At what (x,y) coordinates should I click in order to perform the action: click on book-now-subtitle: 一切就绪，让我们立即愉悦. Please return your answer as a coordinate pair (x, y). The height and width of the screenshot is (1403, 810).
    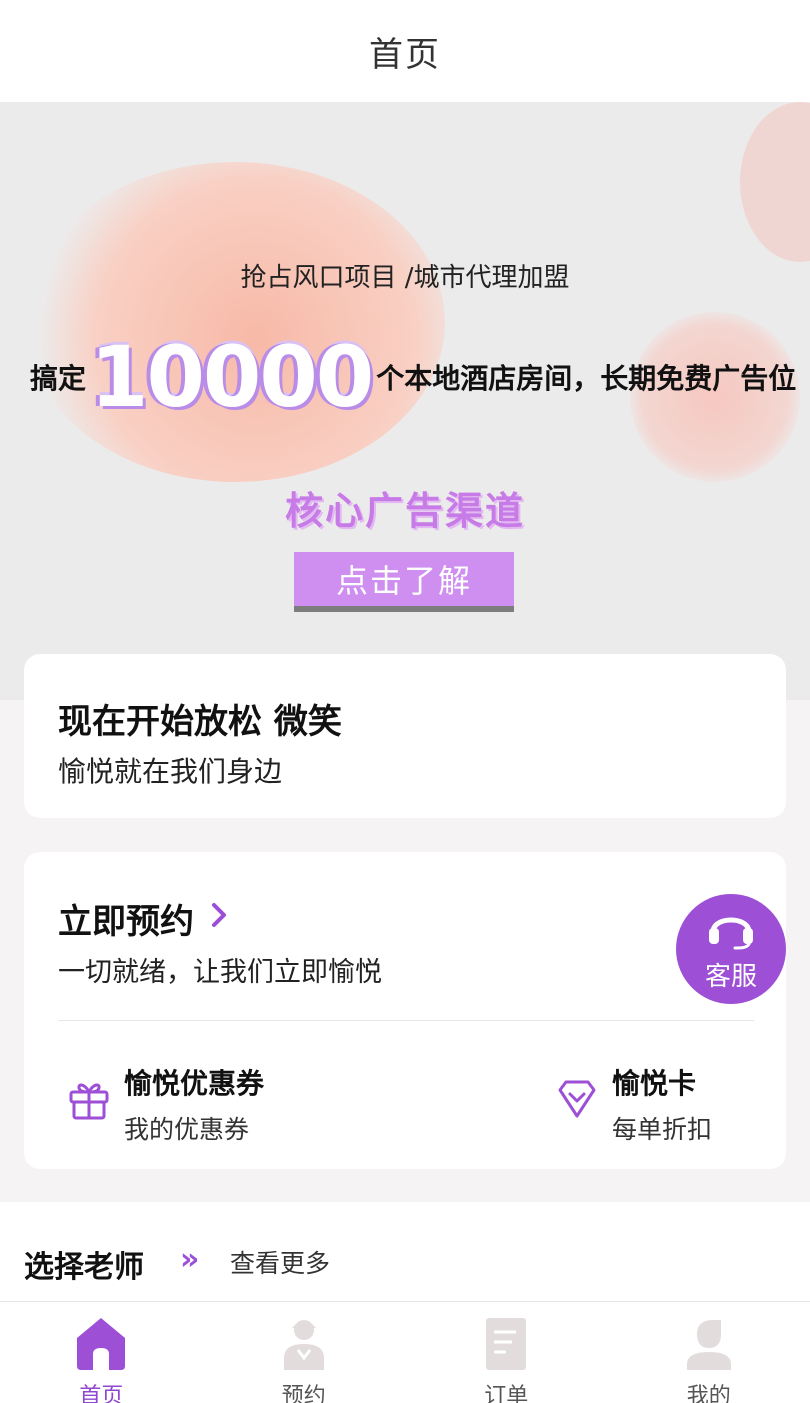
    Looking at the image, I should click on (220, 972).